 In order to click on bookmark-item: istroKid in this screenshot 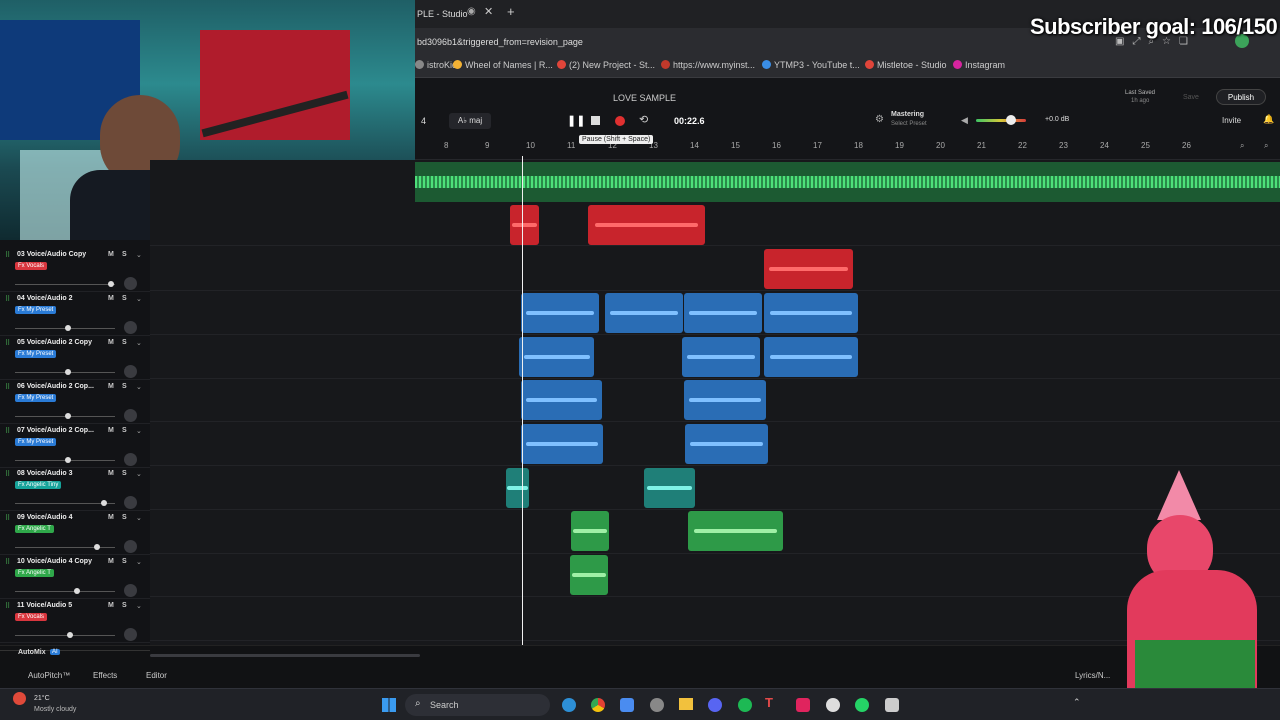, I will do `click(436, 65)`.